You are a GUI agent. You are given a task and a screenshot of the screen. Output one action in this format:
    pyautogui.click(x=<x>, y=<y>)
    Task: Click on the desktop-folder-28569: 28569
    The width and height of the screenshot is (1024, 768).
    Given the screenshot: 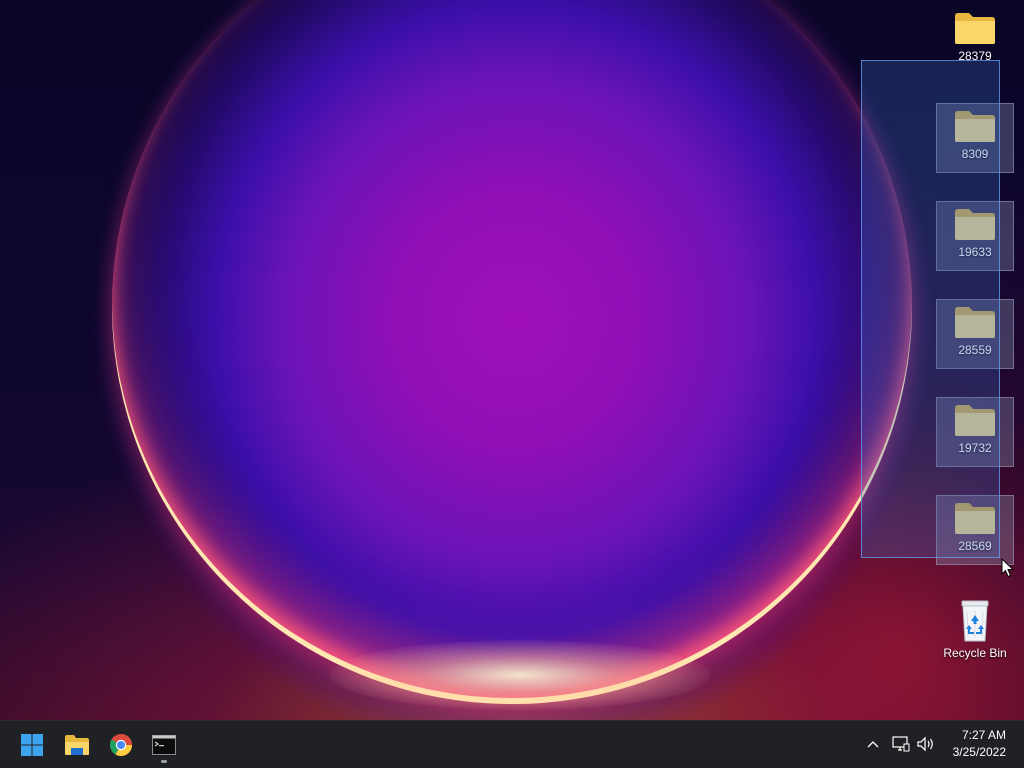 What is the action you would take?
    pyautogui.click(x=975, y=530)
    